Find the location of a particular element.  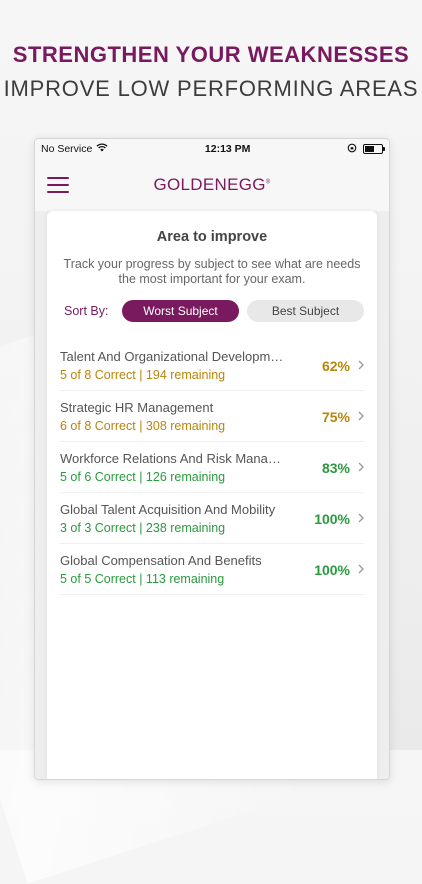

status-bar: No Service 12:13 PM is located at coordinates (212, 149).